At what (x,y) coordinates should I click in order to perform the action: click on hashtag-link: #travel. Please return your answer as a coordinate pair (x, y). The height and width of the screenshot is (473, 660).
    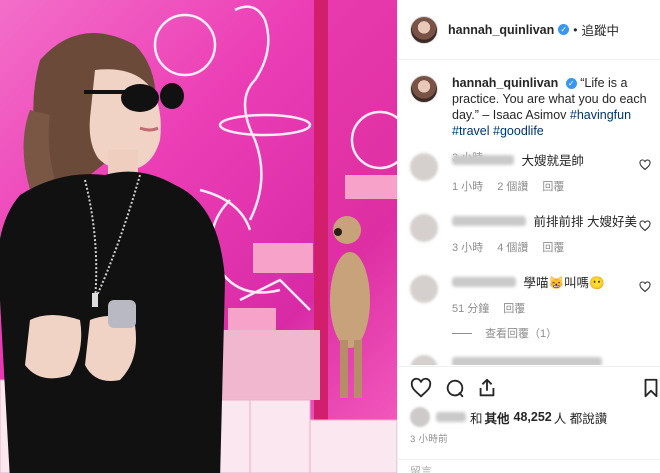
    Looking at the image, I should click on (471, 131).